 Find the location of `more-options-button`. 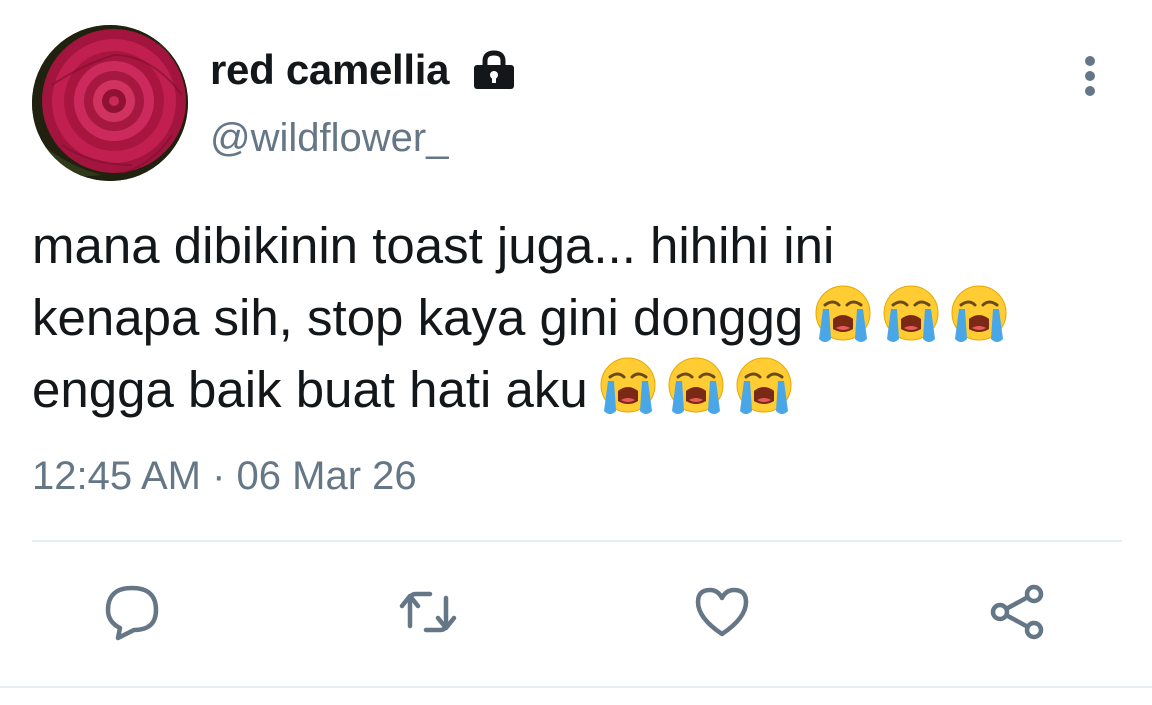

more-options-button is located at coordinates (1090, 76).